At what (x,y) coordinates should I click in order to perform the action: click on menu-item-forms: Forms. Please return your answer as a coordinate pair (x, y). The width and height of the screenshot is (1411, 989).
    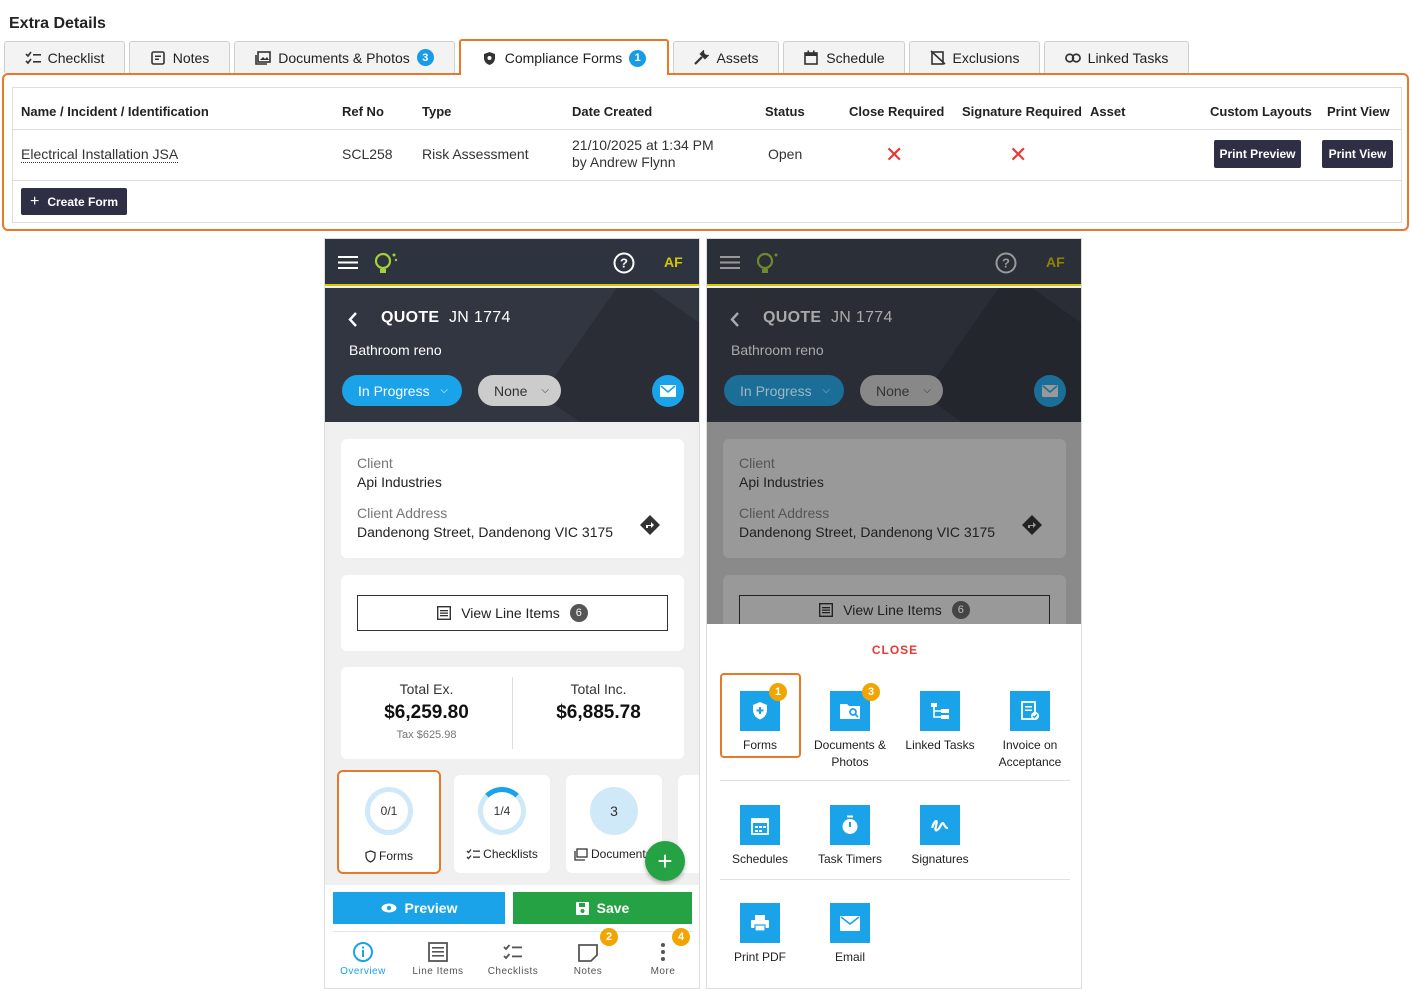
    Looking at the image, I should click on (760, 722).